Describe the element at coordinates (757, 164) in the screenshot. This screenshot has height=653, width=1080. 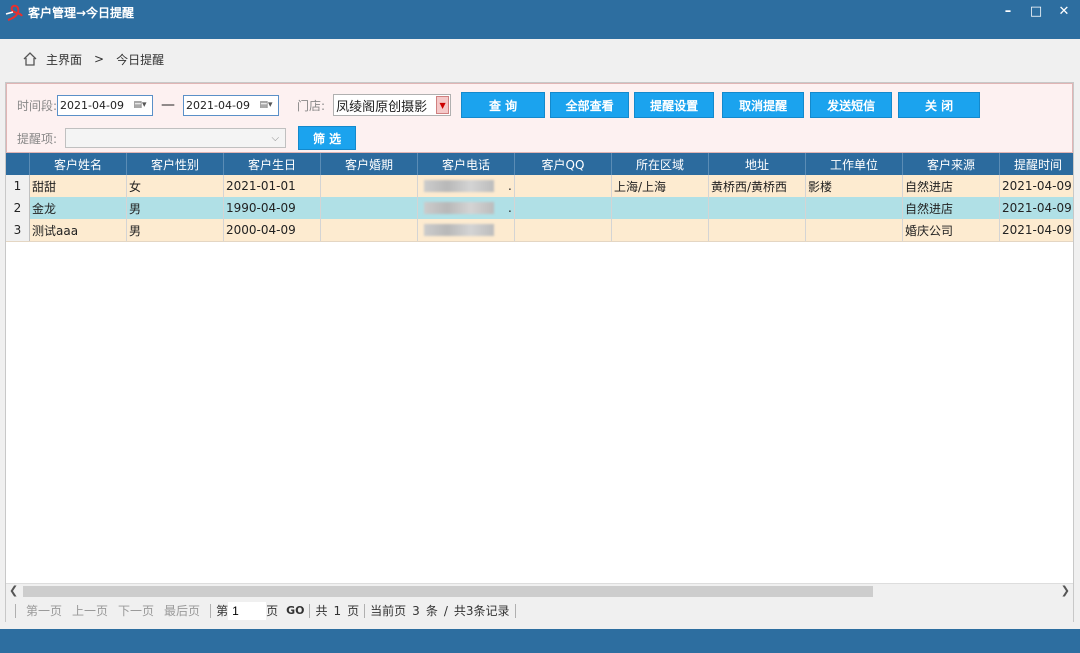
I see `grid-header-cell: 地址` at that location.